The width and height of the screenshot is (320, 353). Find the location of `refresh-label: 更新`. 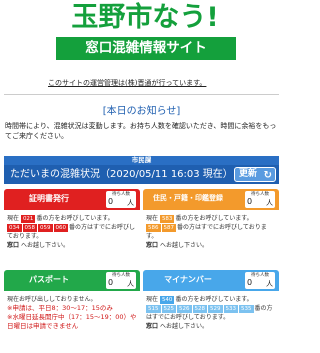

refresh-label: 更新 is located at coordinates (248, 174).